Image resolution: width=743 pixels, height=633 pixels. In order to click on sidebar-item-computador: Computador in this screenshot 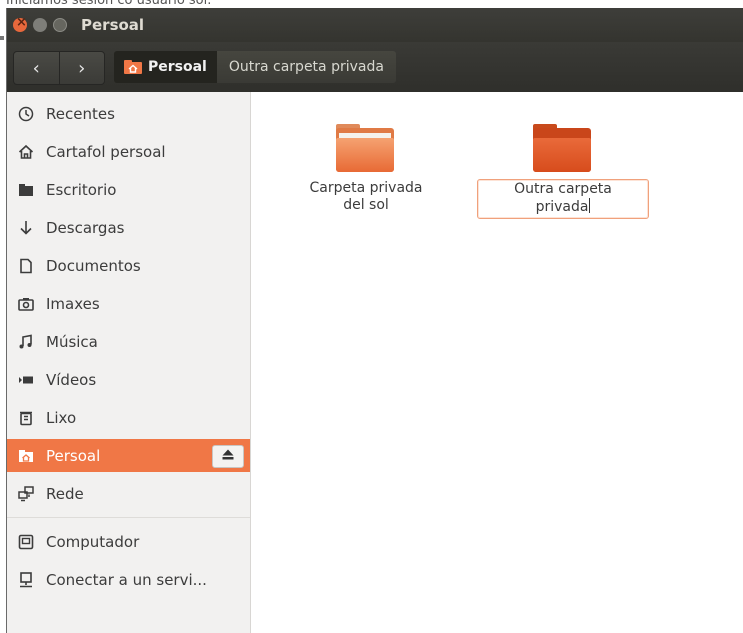, I will do `click(128, 541)`.